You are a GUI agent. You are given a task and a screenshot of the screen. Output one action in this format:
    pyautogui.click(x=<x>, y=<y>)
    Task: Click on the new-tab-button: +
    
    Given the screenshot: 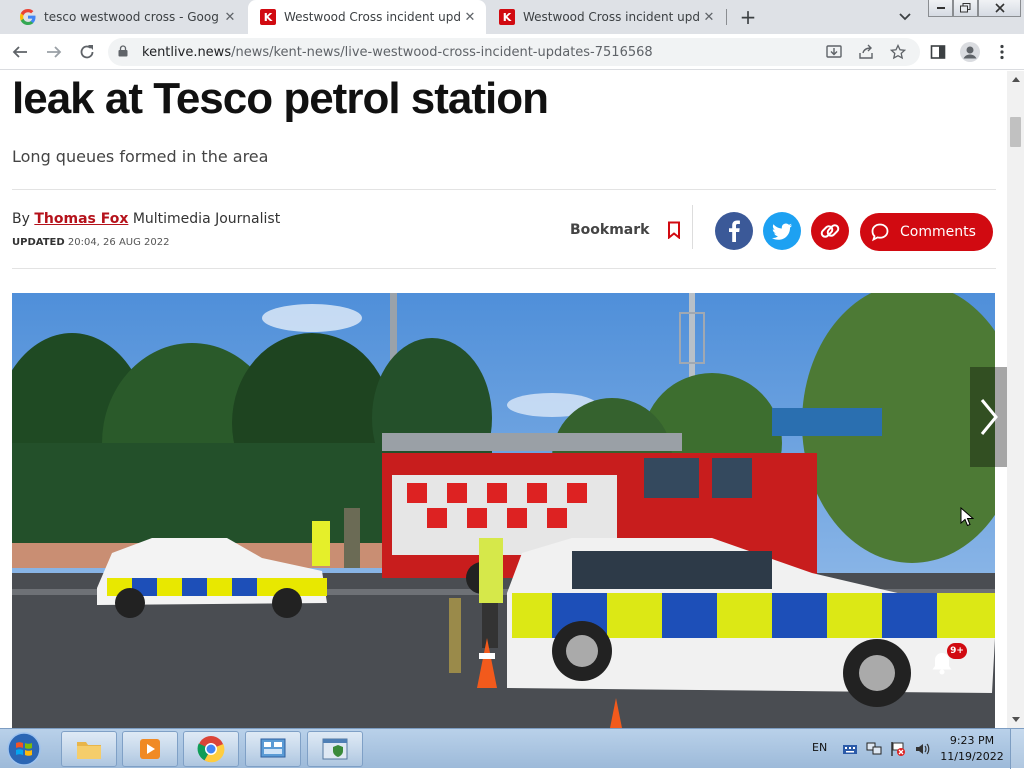 What is the action you would take?
    pyautogui.click(x=748, y=17)
    